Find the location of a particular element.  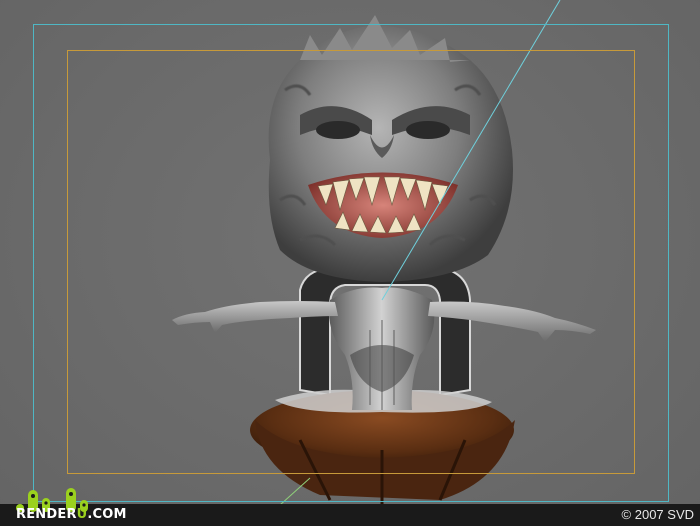

copyright-text: © 2007 SVD is located at coordinates (657, 514).